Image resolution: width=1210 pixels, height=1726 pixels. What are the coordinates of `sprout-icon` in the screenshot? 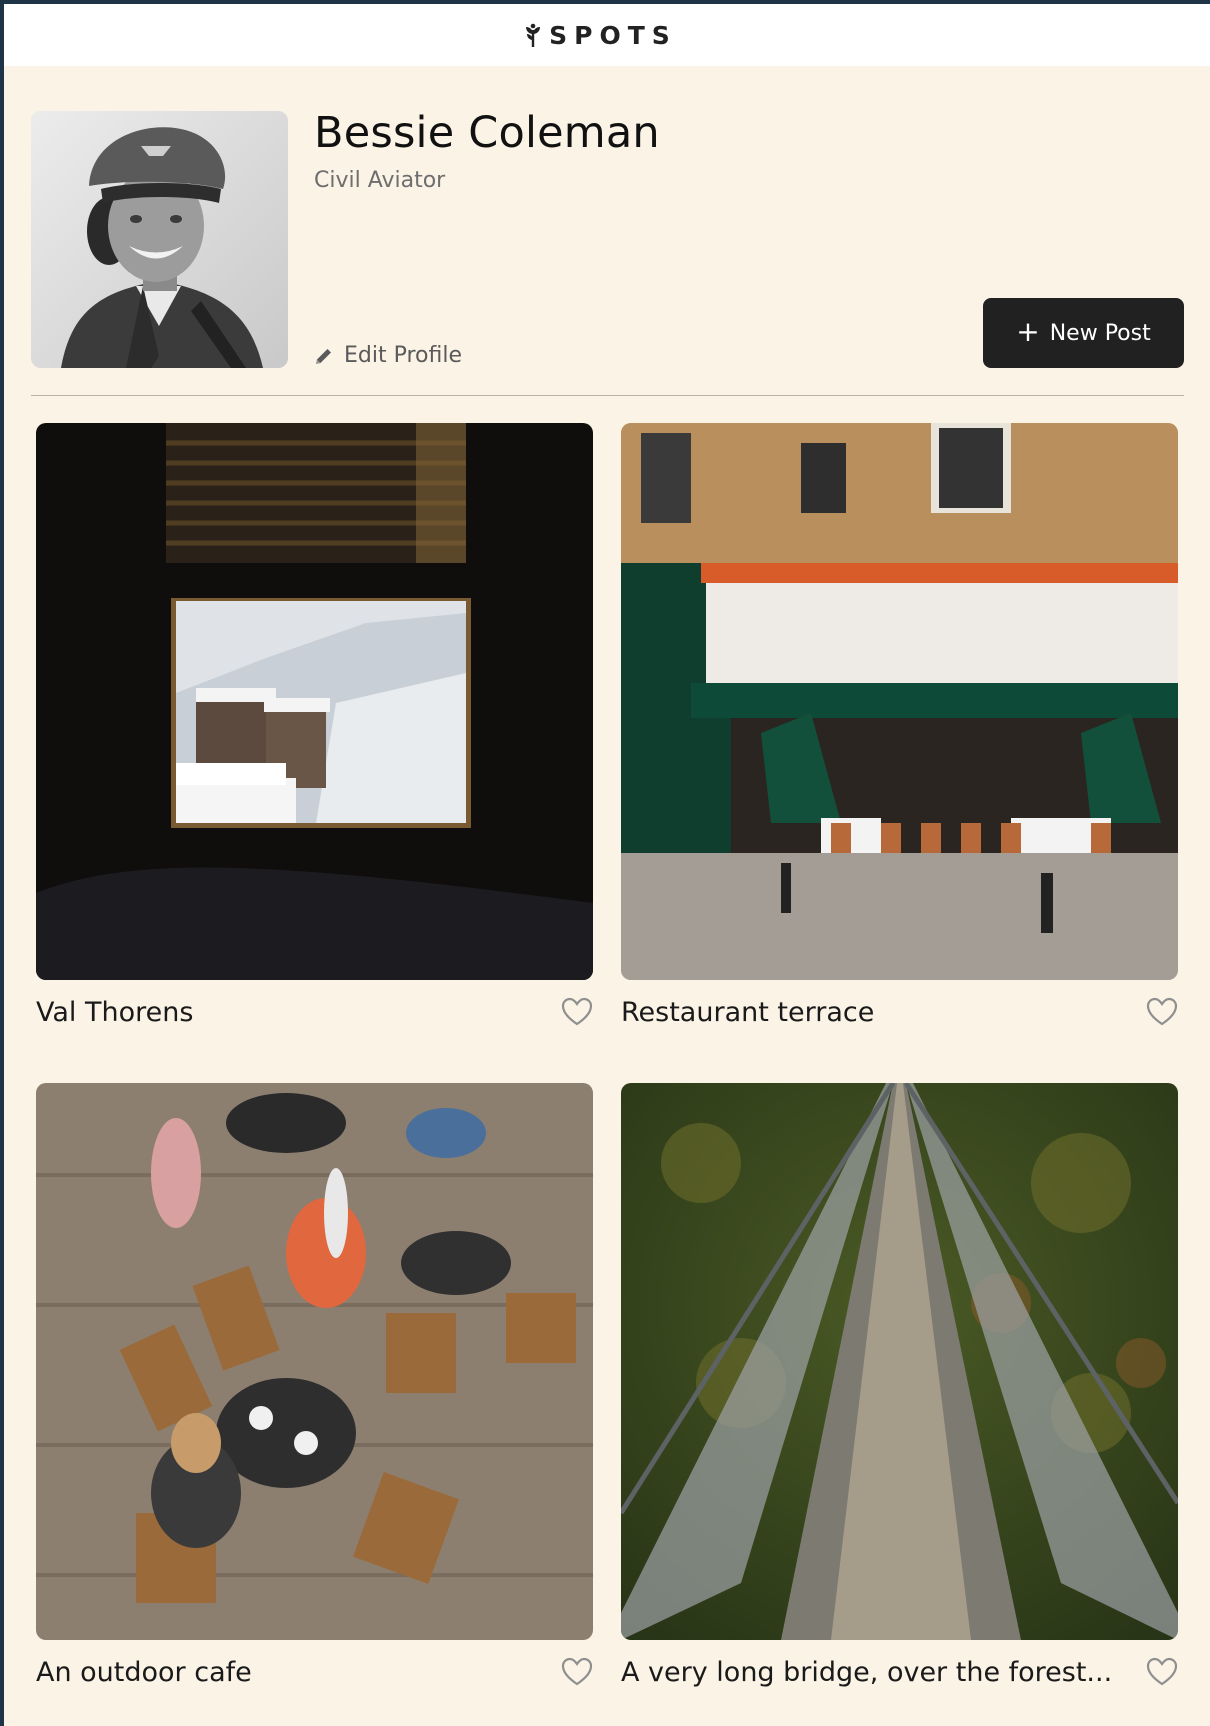 It's located at (533, 35).